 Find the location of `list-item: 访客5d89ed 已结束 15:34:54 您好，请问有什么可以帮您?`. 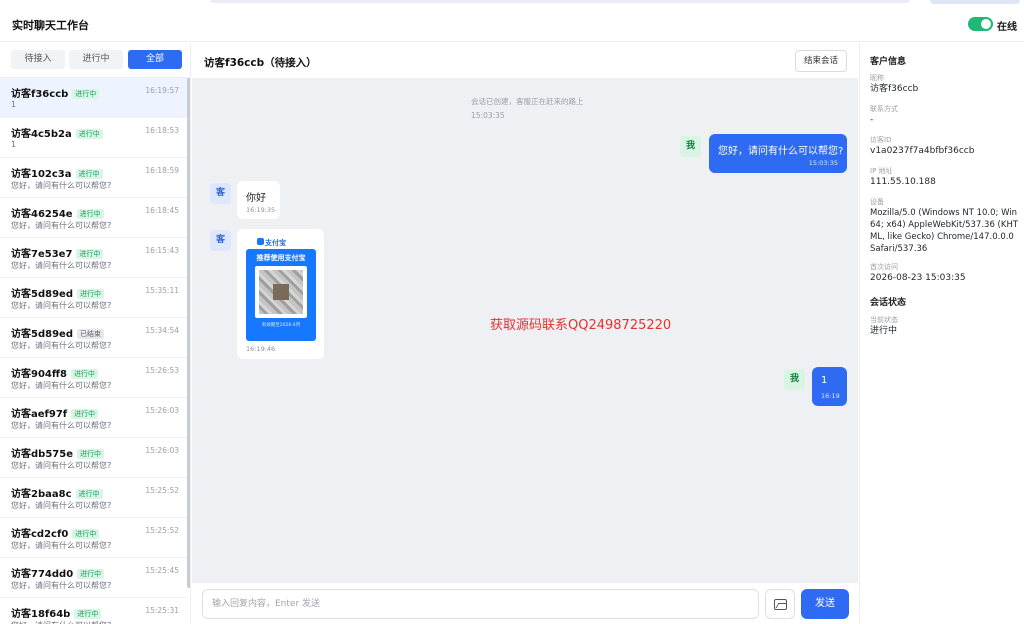

list-item: 访客5d89ed 已结束 15:34:54 您好，请问有什么可以帮您? is located at coordinates (93, 338).